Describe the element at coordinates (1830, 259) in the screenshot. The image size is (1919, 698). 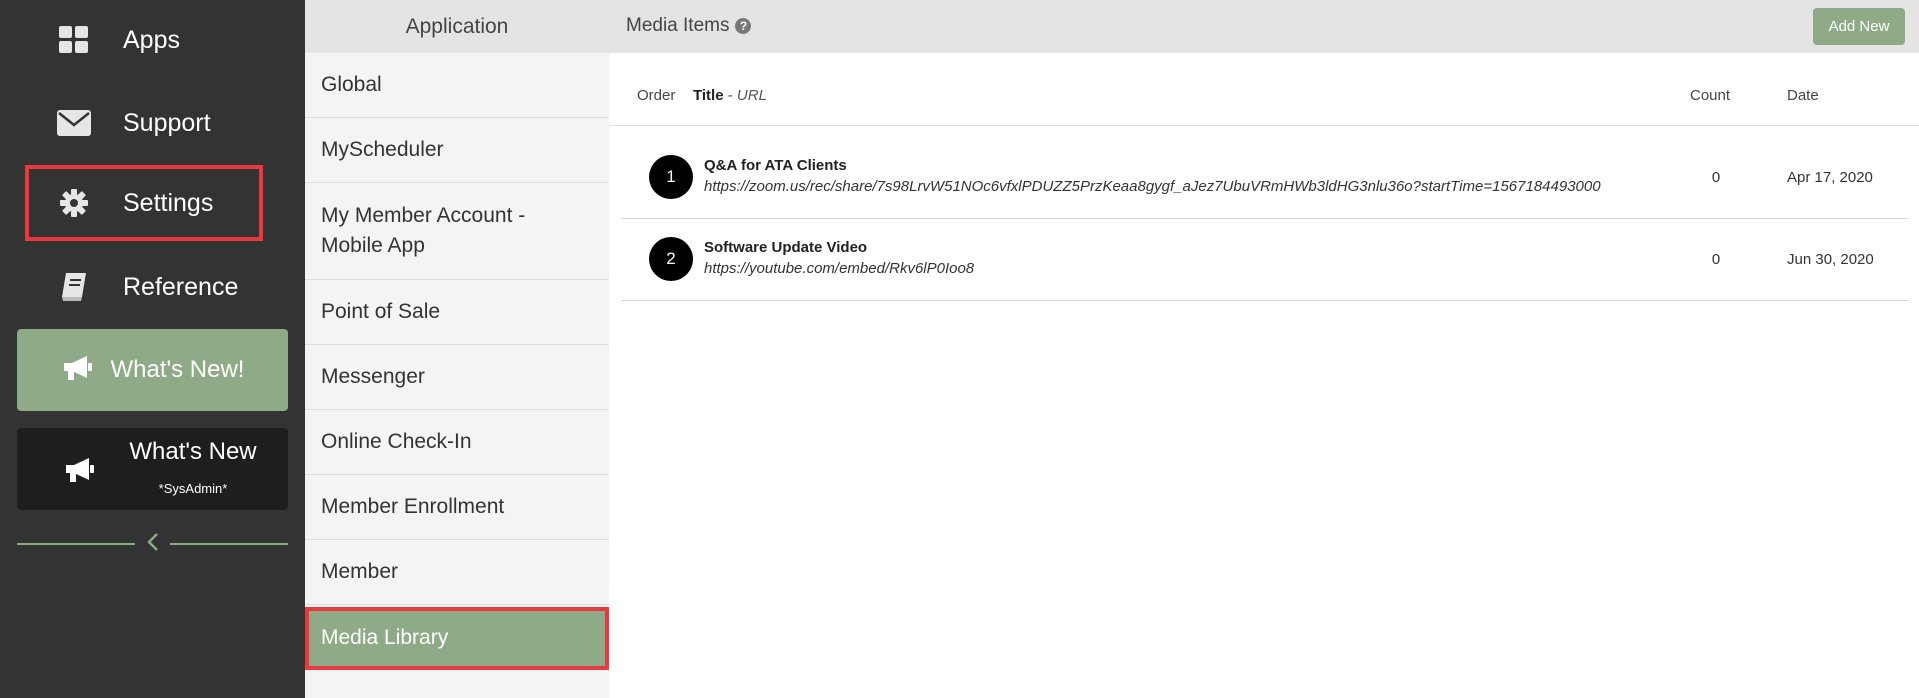
I see `media-date: Jun 30, 2020` at that location.